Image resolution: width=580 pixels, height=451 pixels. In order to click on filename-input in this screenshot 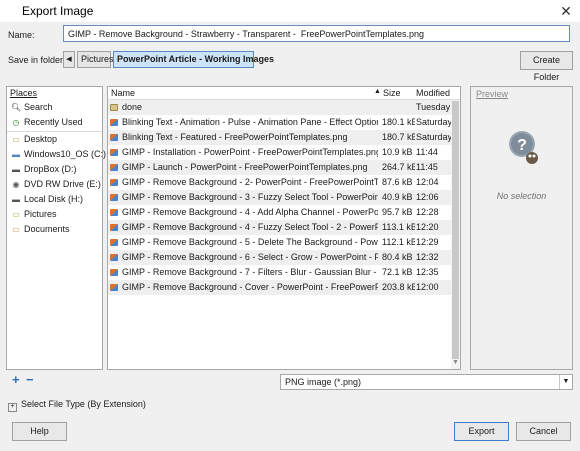, I will do `click(316, 33)`.